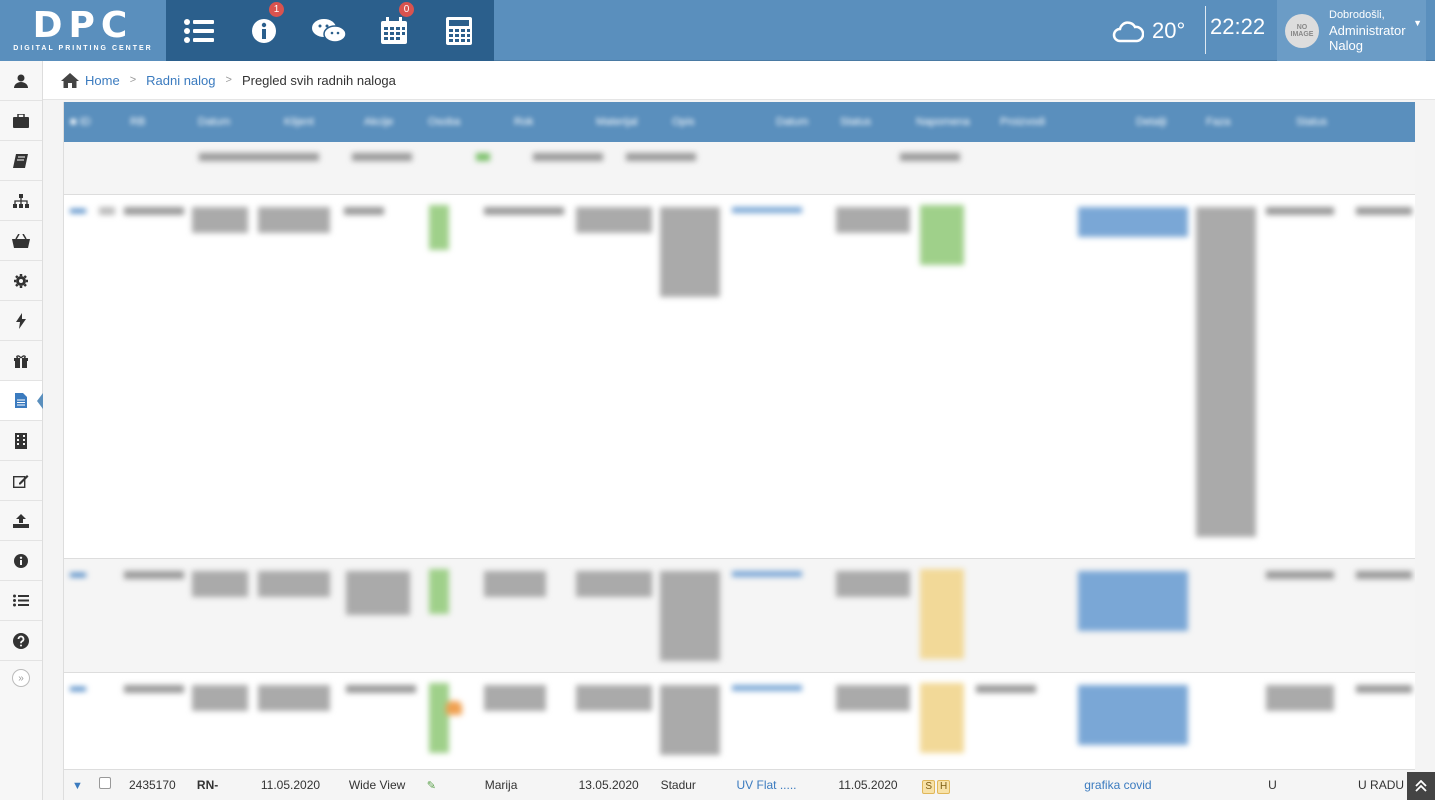  I want to click on briefcase-icon, so click(21, 120).